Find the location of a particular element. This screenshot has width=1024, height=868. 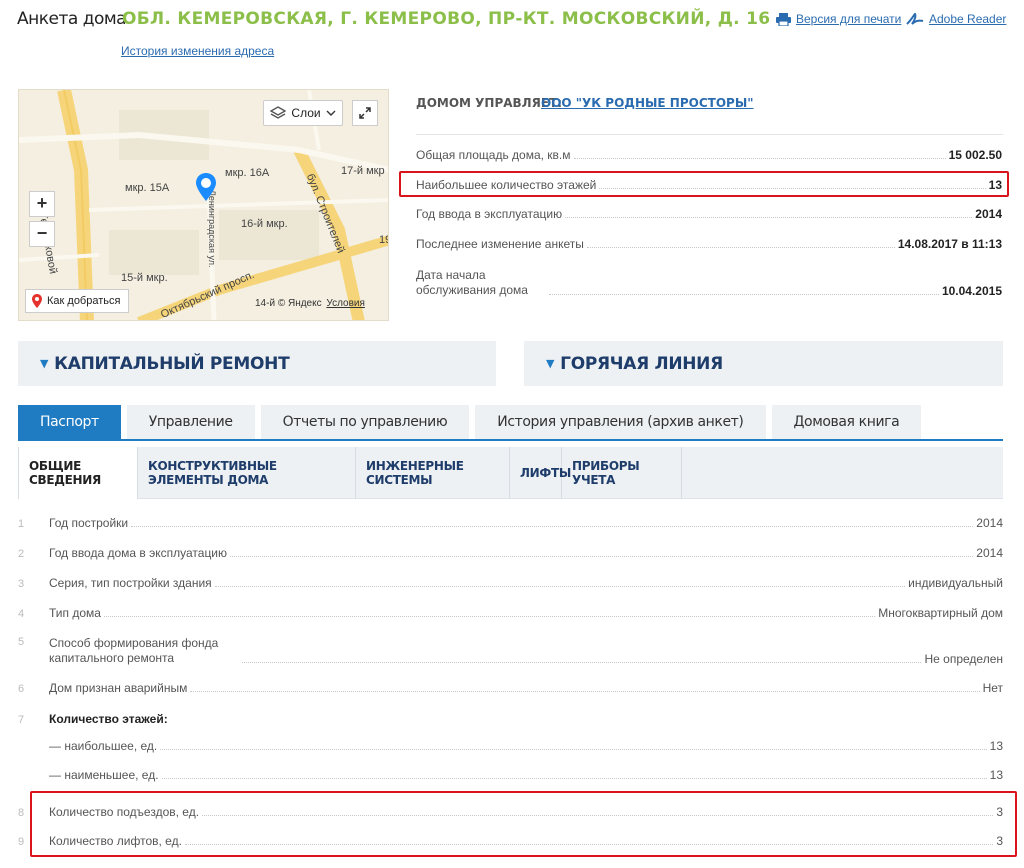

info-row-area: Общая площадь дома, кв.м 15 002.50 is located at coordinates (709, 155).